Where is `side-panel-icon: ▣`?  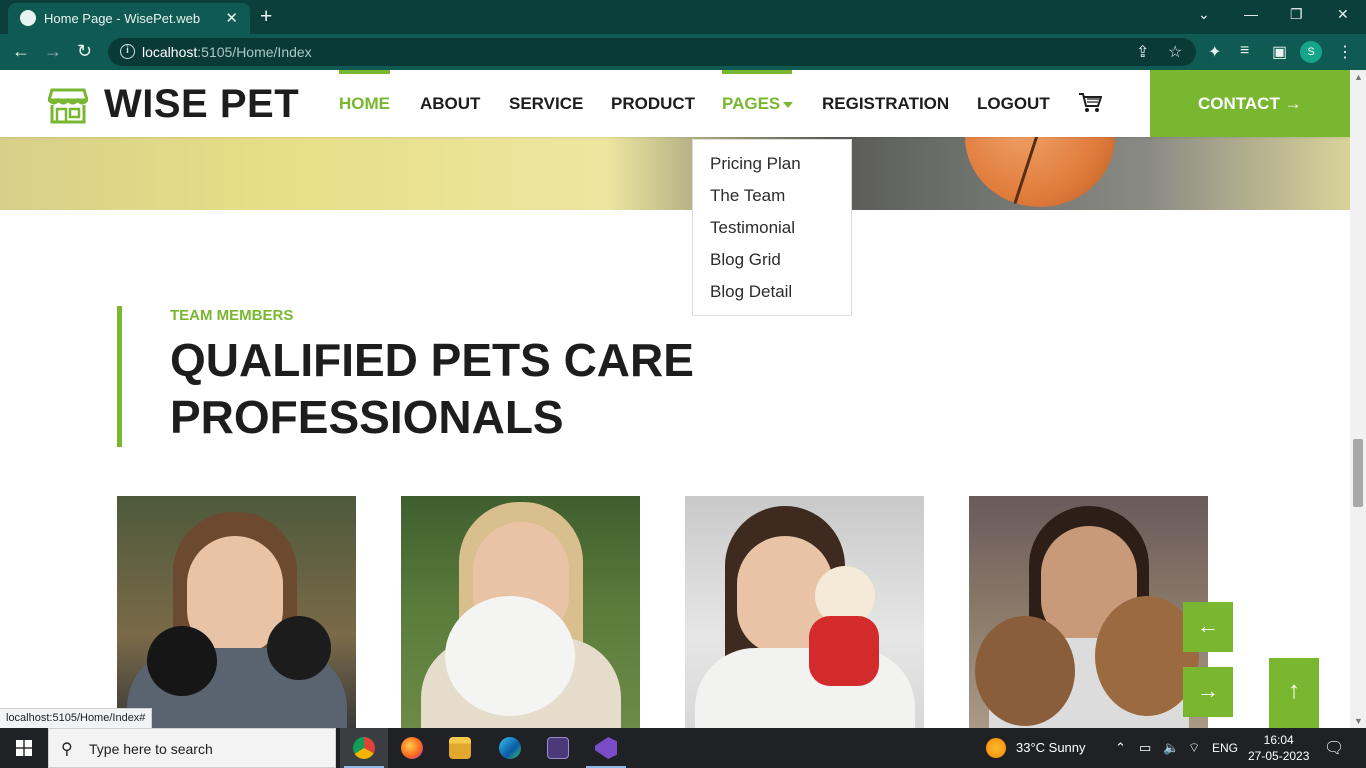
side-panel-icon: ▣ is located at coordinates (1279, 52).